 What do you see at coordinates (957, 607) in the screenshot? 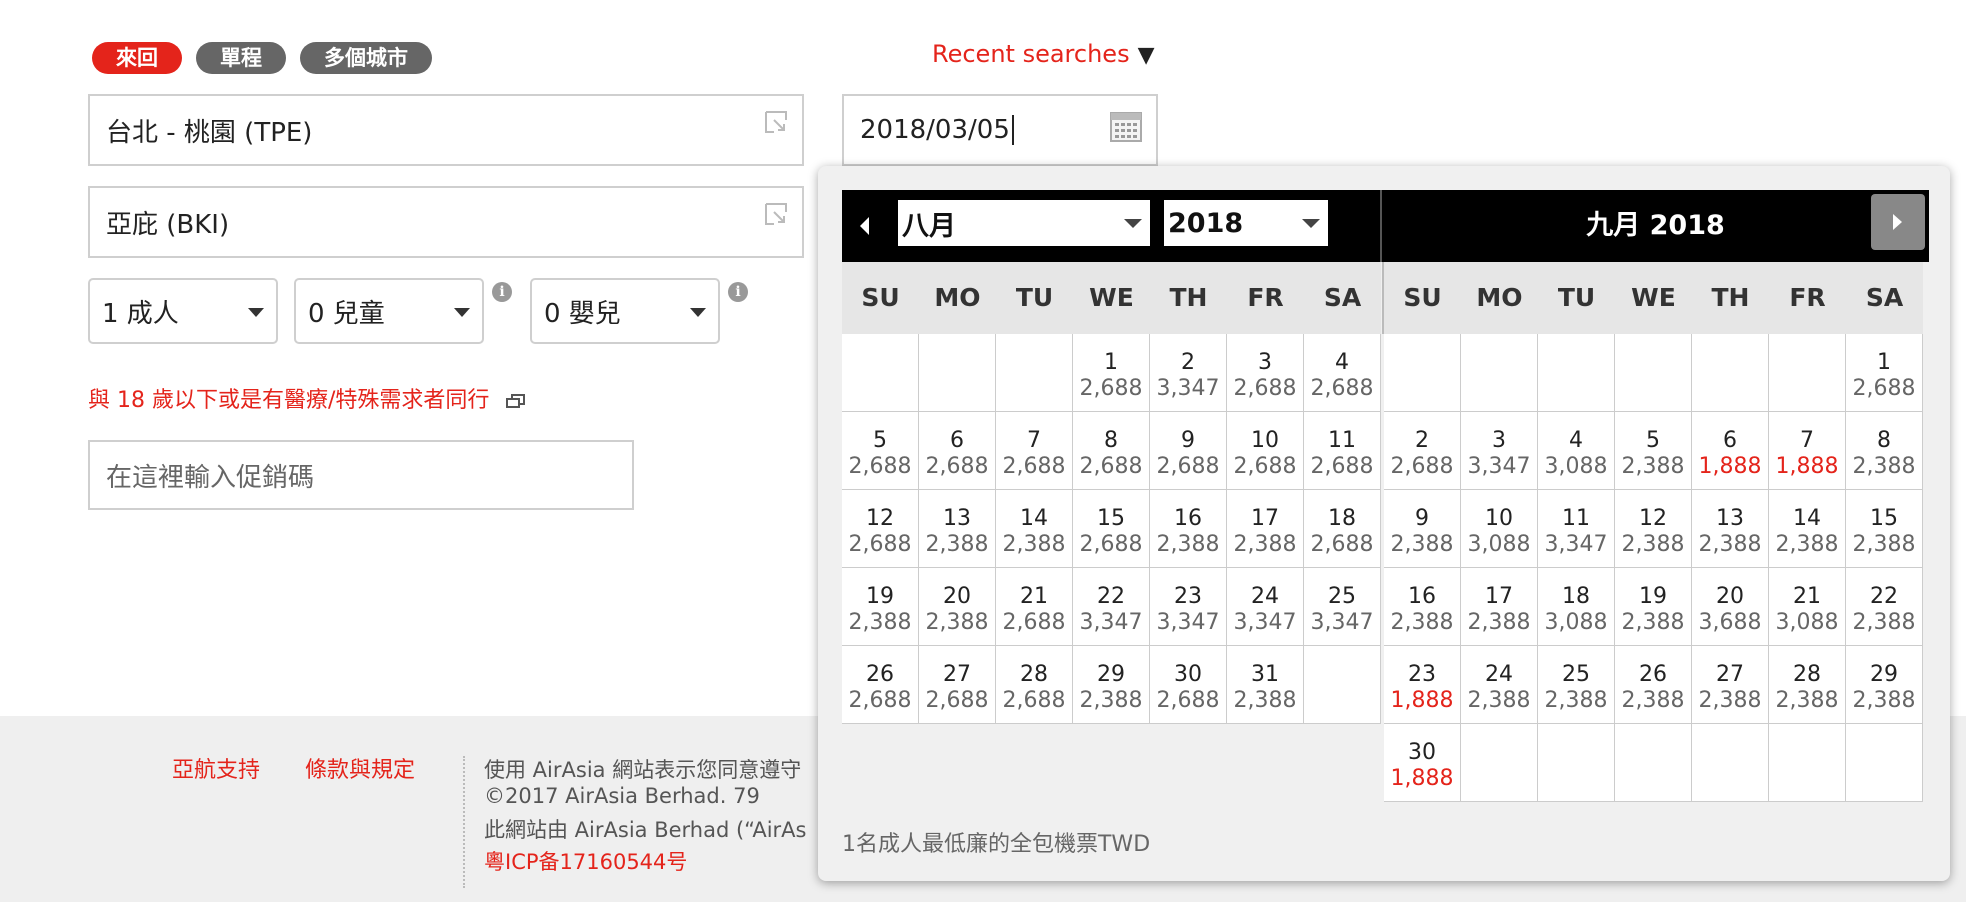
I see `day-cell: 20 2,388` at bounding box center [957, 607].